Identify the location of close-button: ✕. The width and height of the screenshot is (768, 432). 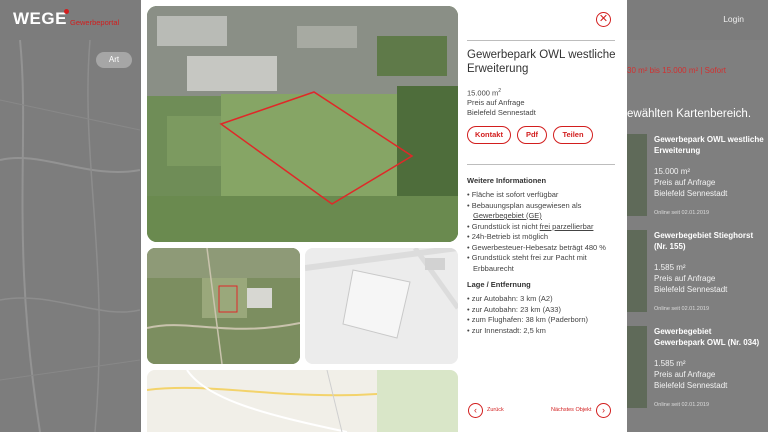
(603, 19).